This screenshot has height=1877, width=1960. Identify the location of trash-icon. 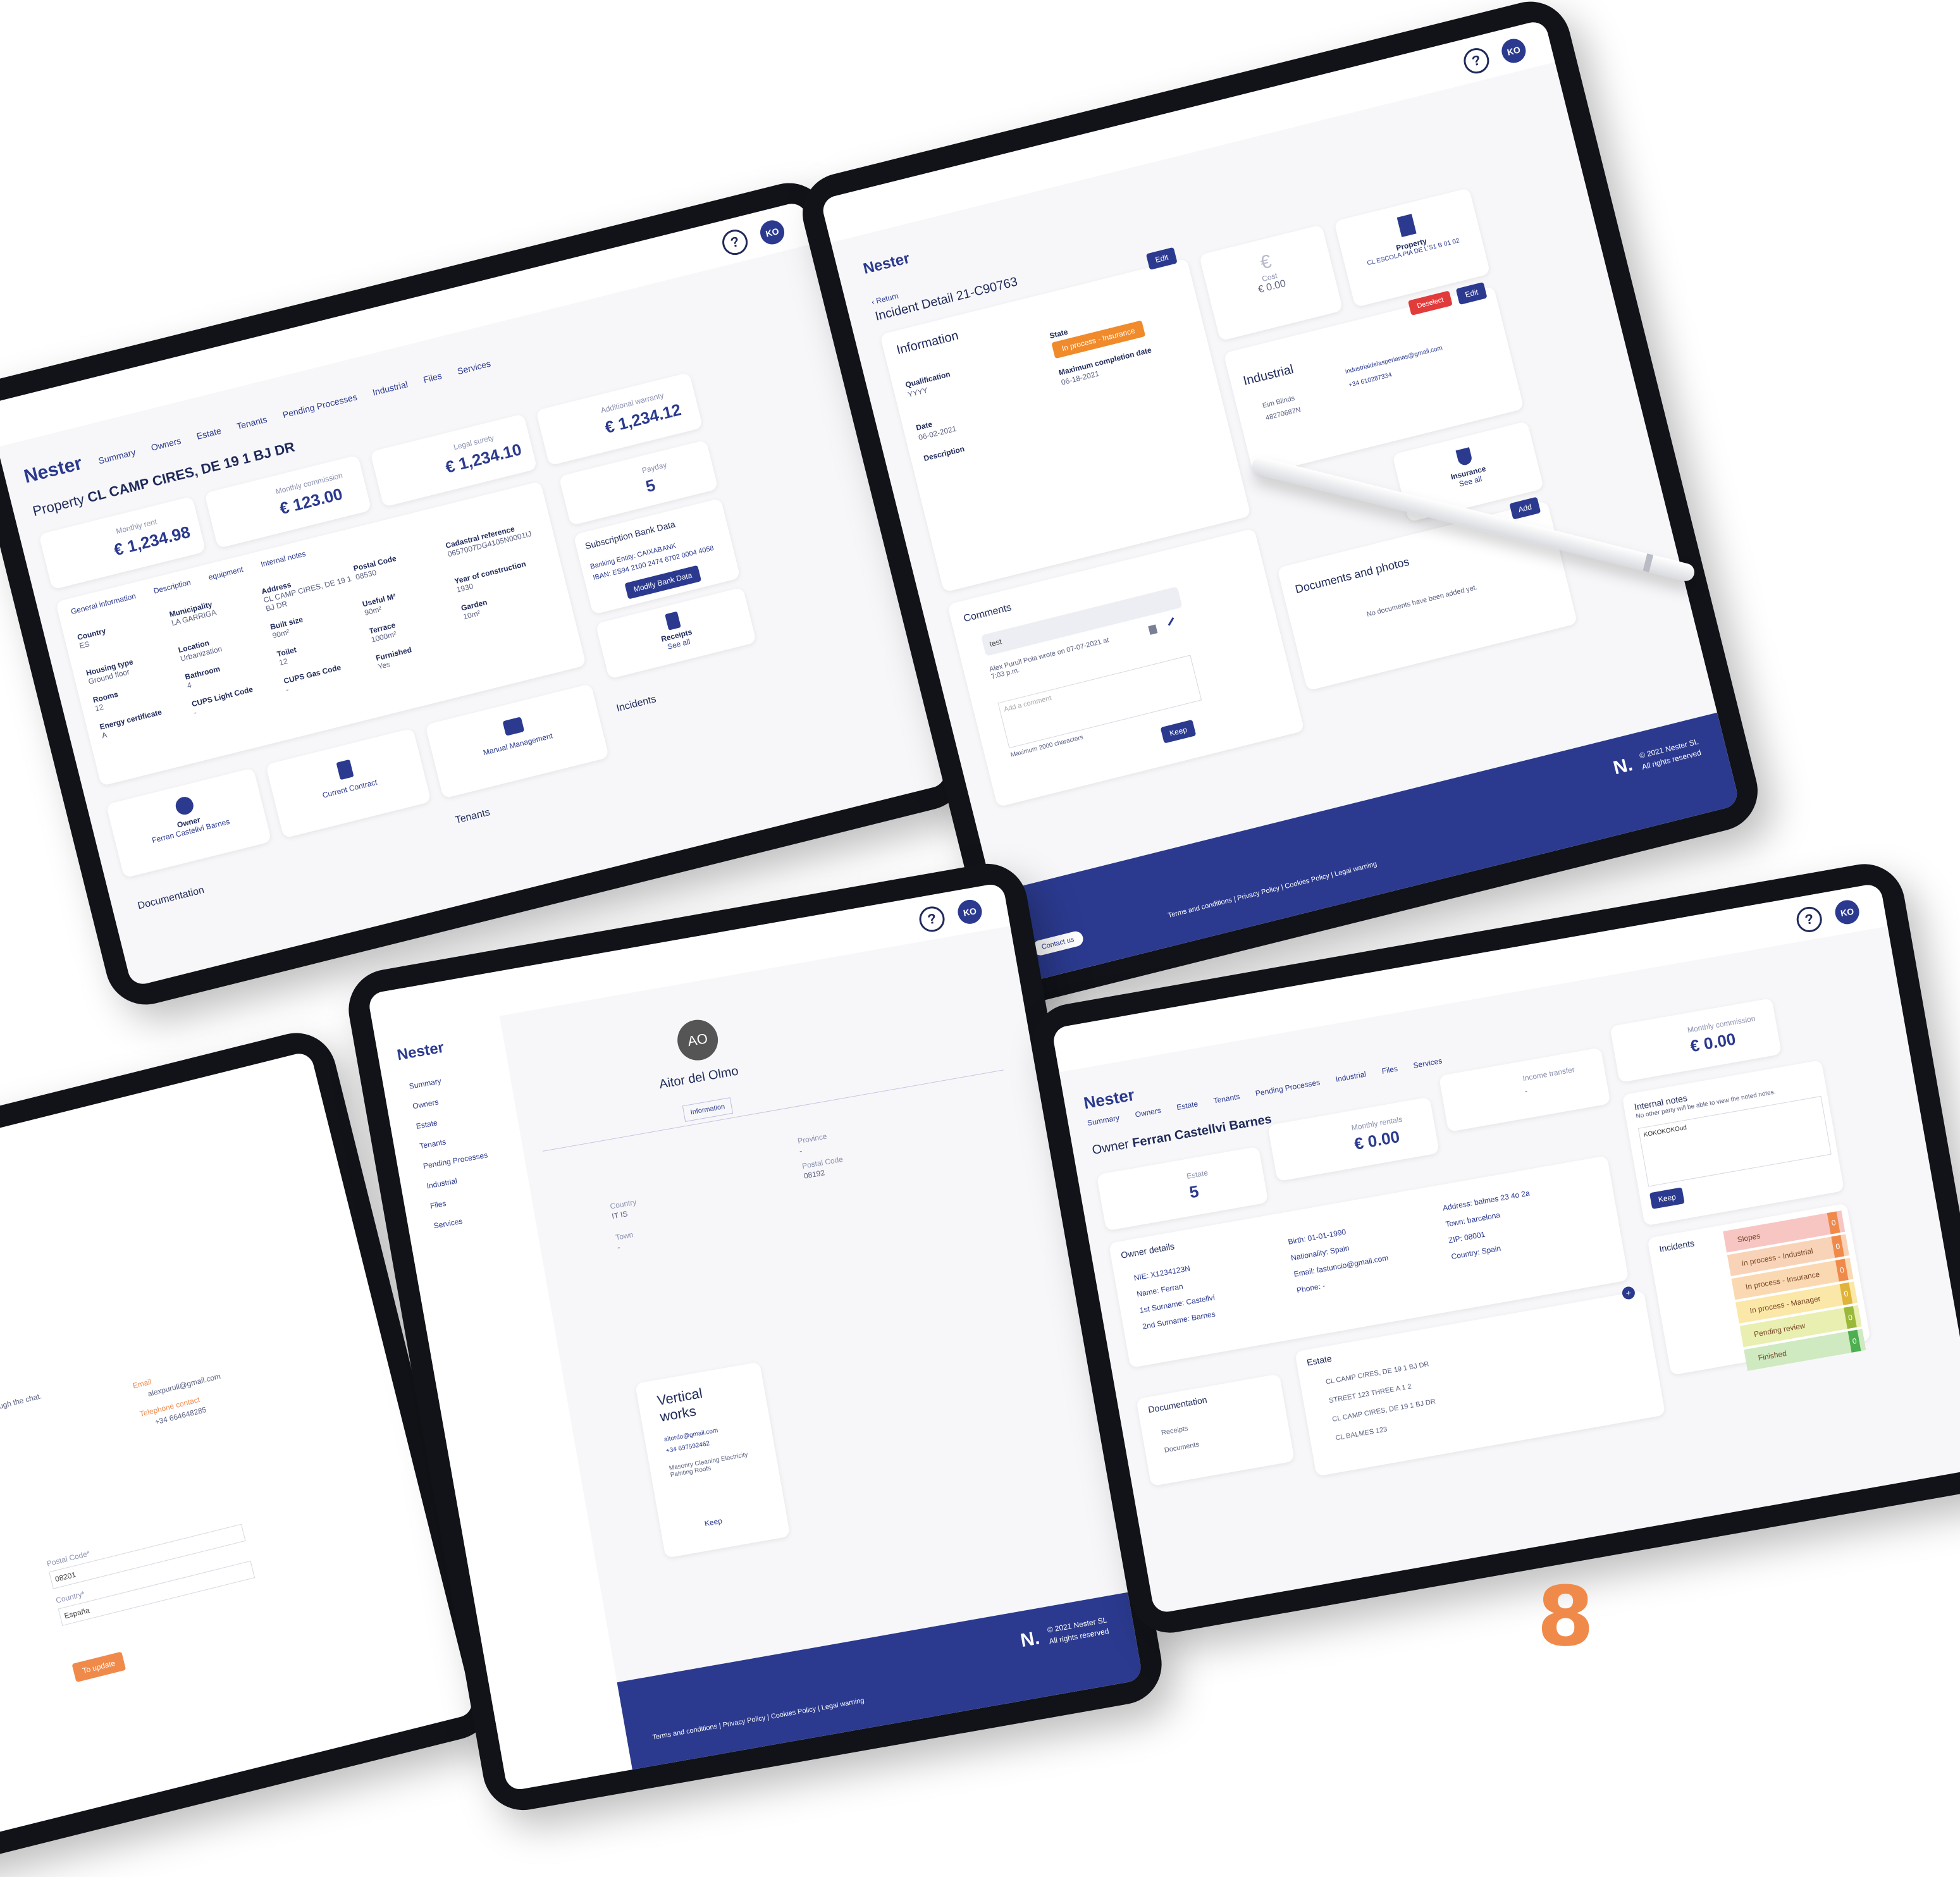
(1153, 629).